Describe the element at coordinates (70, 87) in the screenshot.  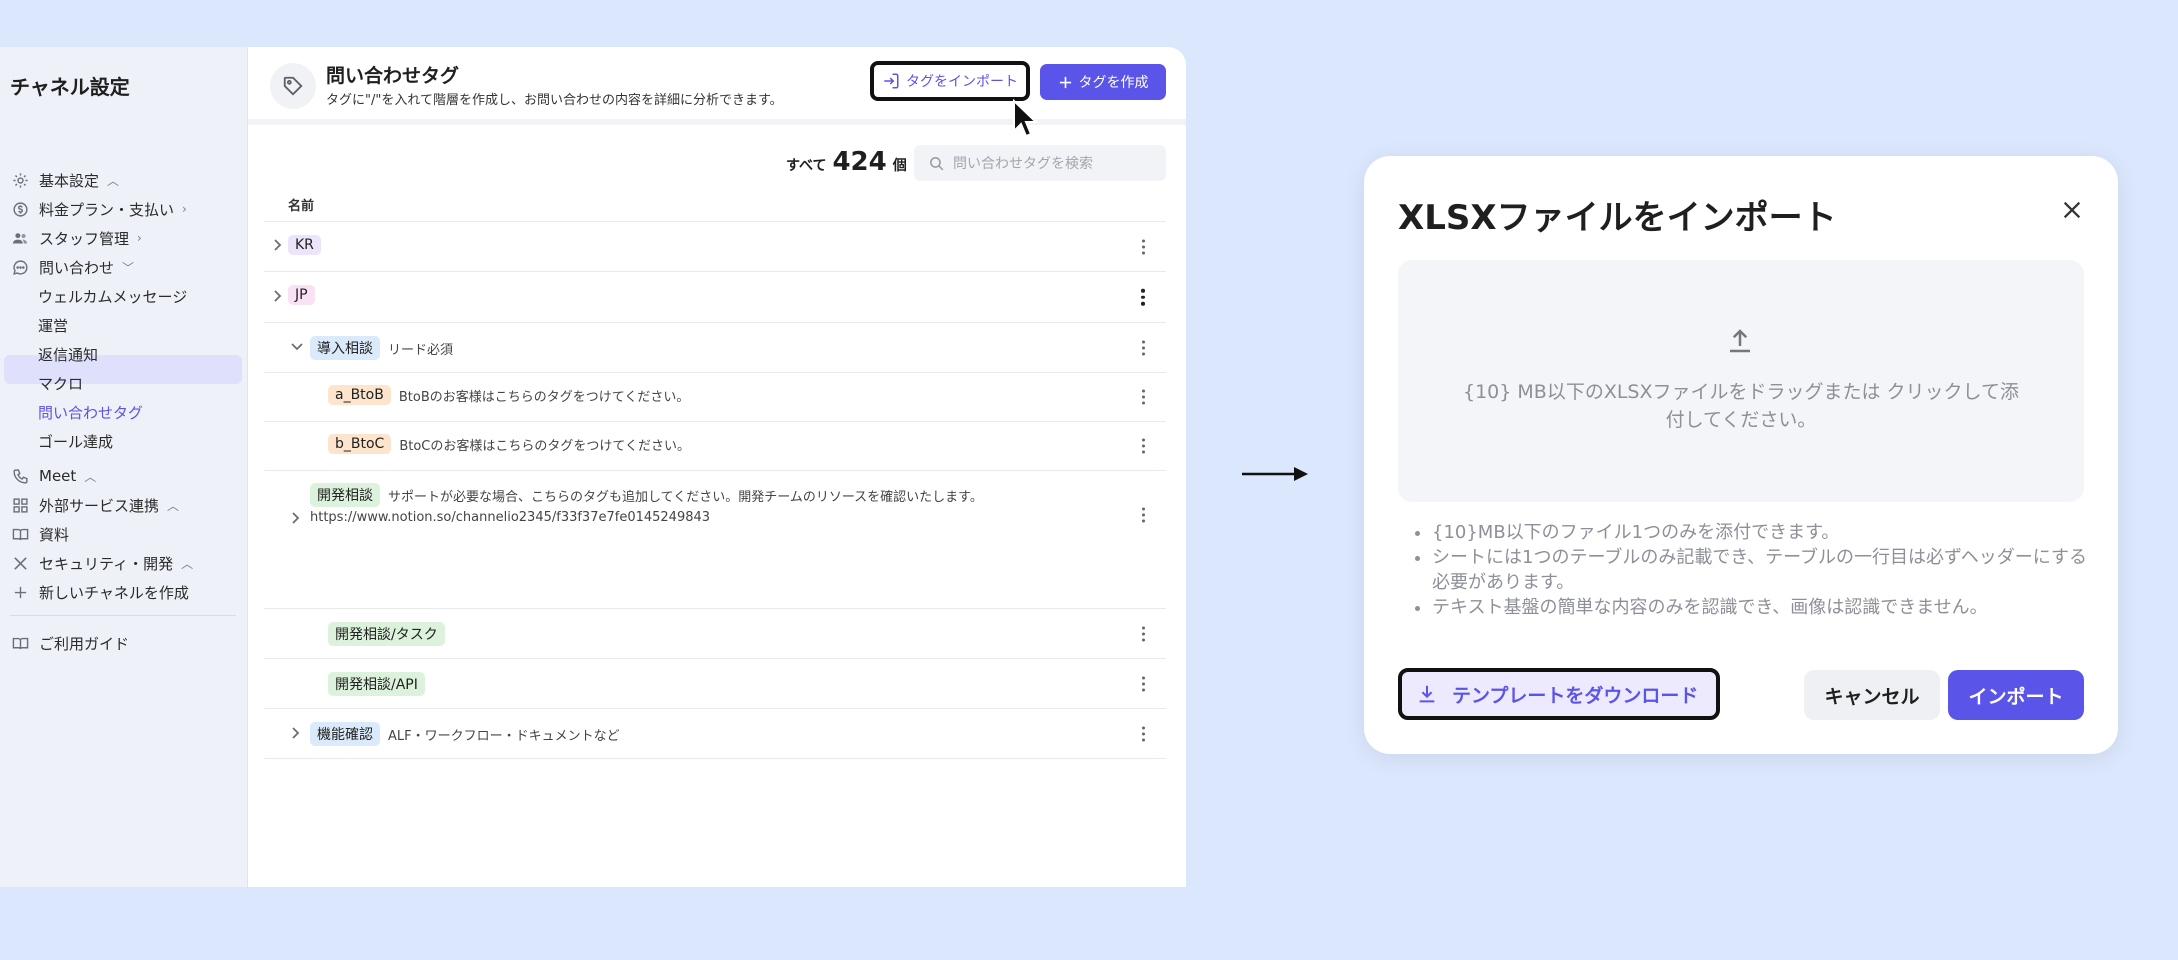
I see `sidebar-title: チャネル設定` at that location.